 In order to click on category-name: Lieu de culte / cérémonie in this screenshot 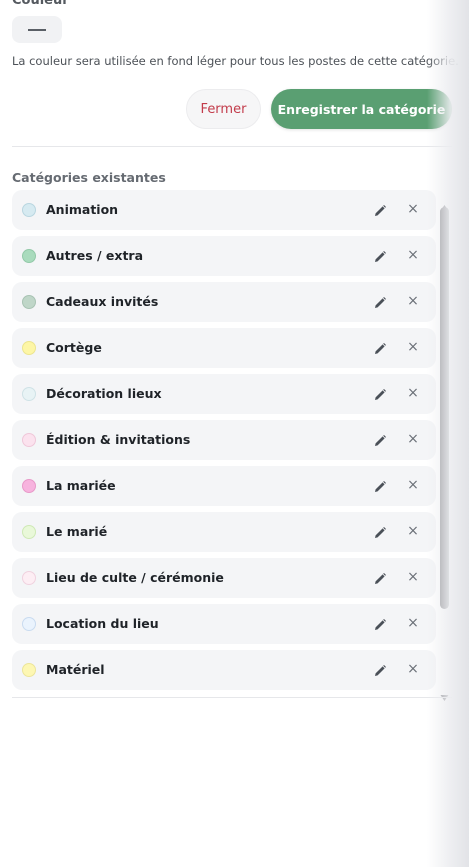, I will do `click(135, 577)`.